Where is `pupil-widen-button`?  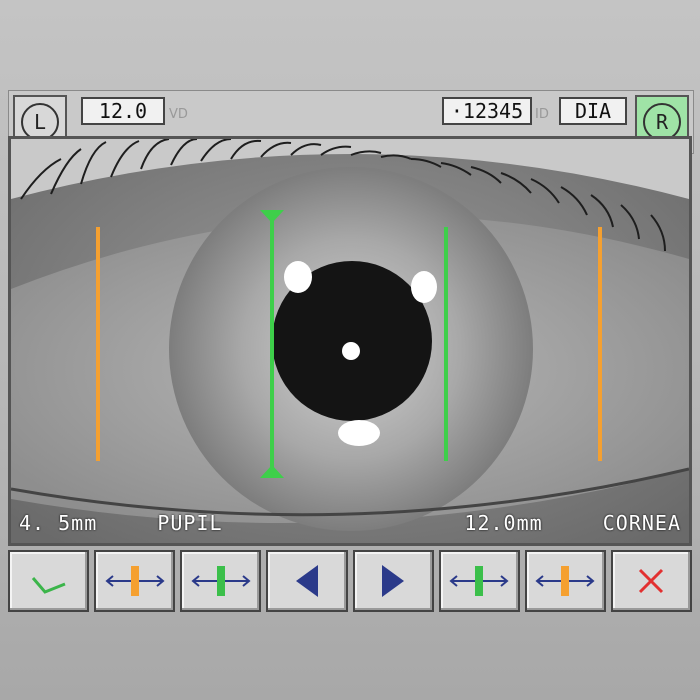
pupil-widen-button is located at coordinates (221, 581).